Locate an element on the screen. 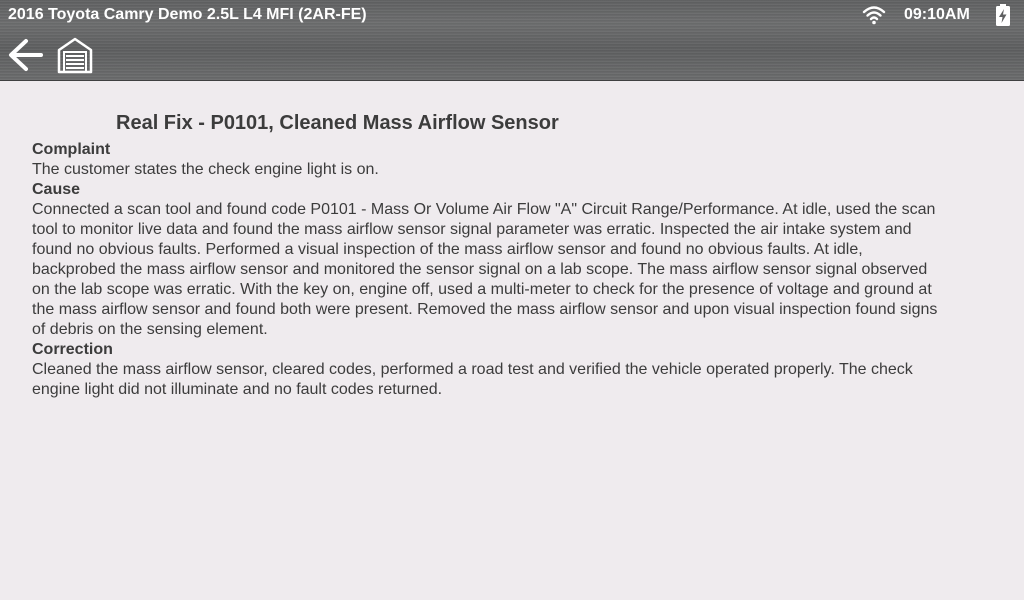 This screenshot has width=1024, height=600. nav-bar is located at coordinates (512, 55).